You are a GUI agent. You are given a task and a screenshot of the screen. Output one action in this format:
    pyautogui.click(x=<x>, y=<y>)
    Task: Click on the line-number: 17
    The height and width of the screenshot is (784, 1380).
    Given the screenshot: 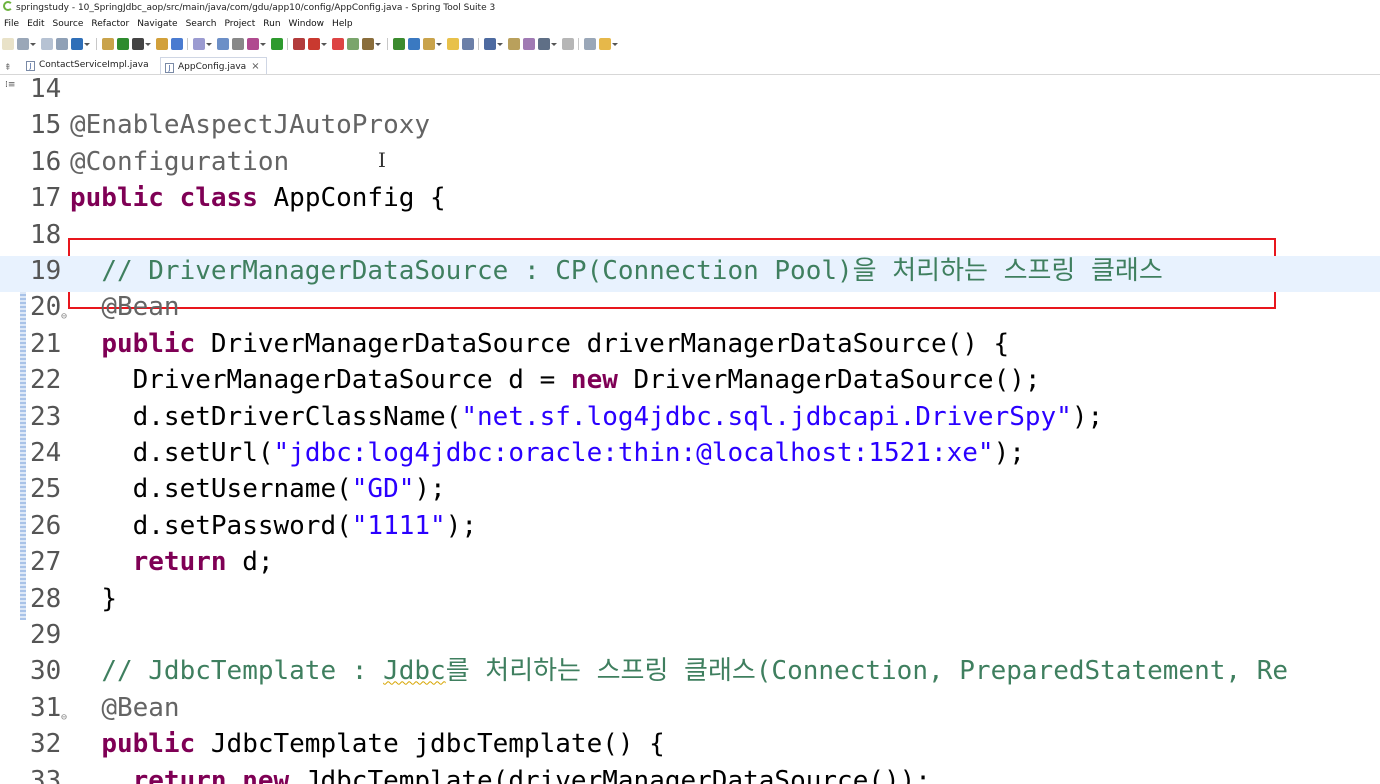 What is the action you would take?
    pyautogui.click(x=46, y=198)
    